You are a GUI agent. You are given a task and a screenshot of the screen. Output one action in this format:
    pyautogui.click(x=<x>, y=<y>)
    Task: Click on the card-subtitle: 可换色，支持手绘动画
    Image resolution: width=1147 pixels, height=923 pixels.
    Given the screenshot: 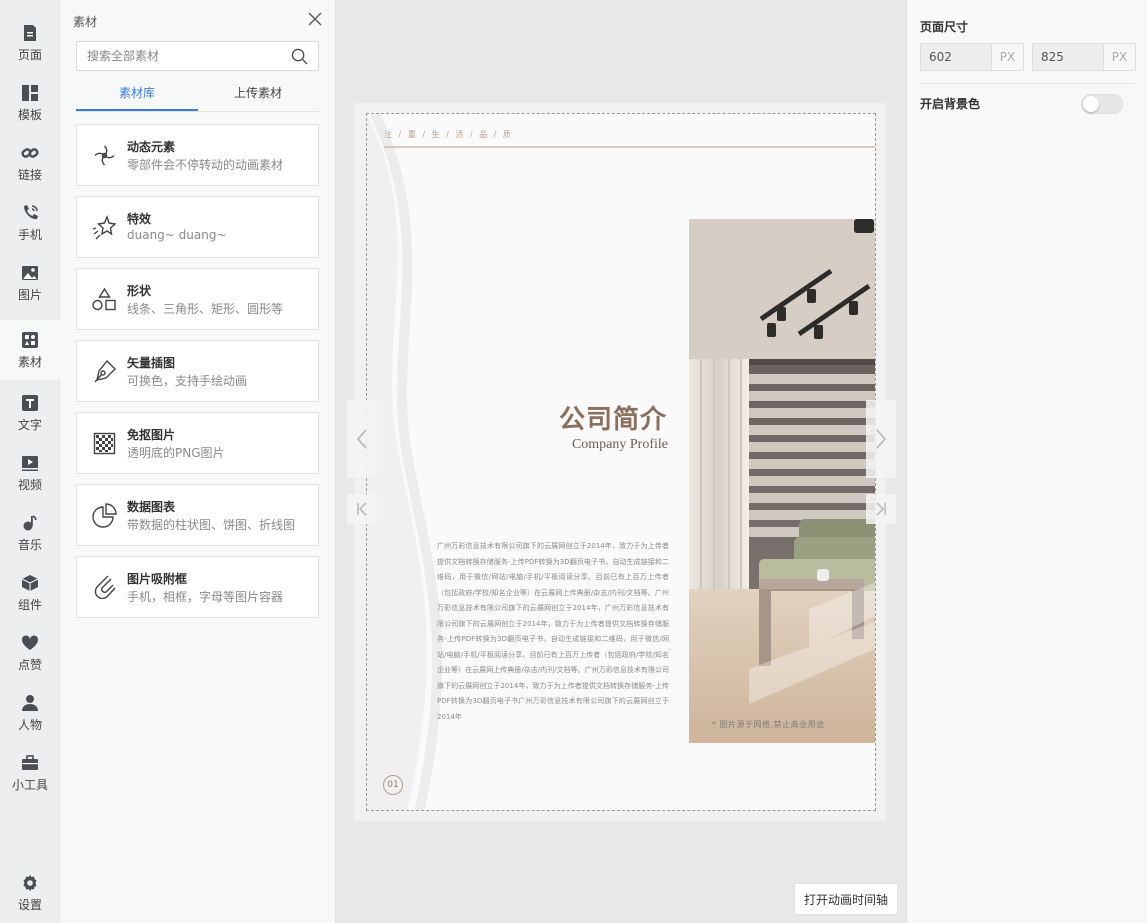 What is the action you would take?
    pyautogui.click(x=187, y=381)
    